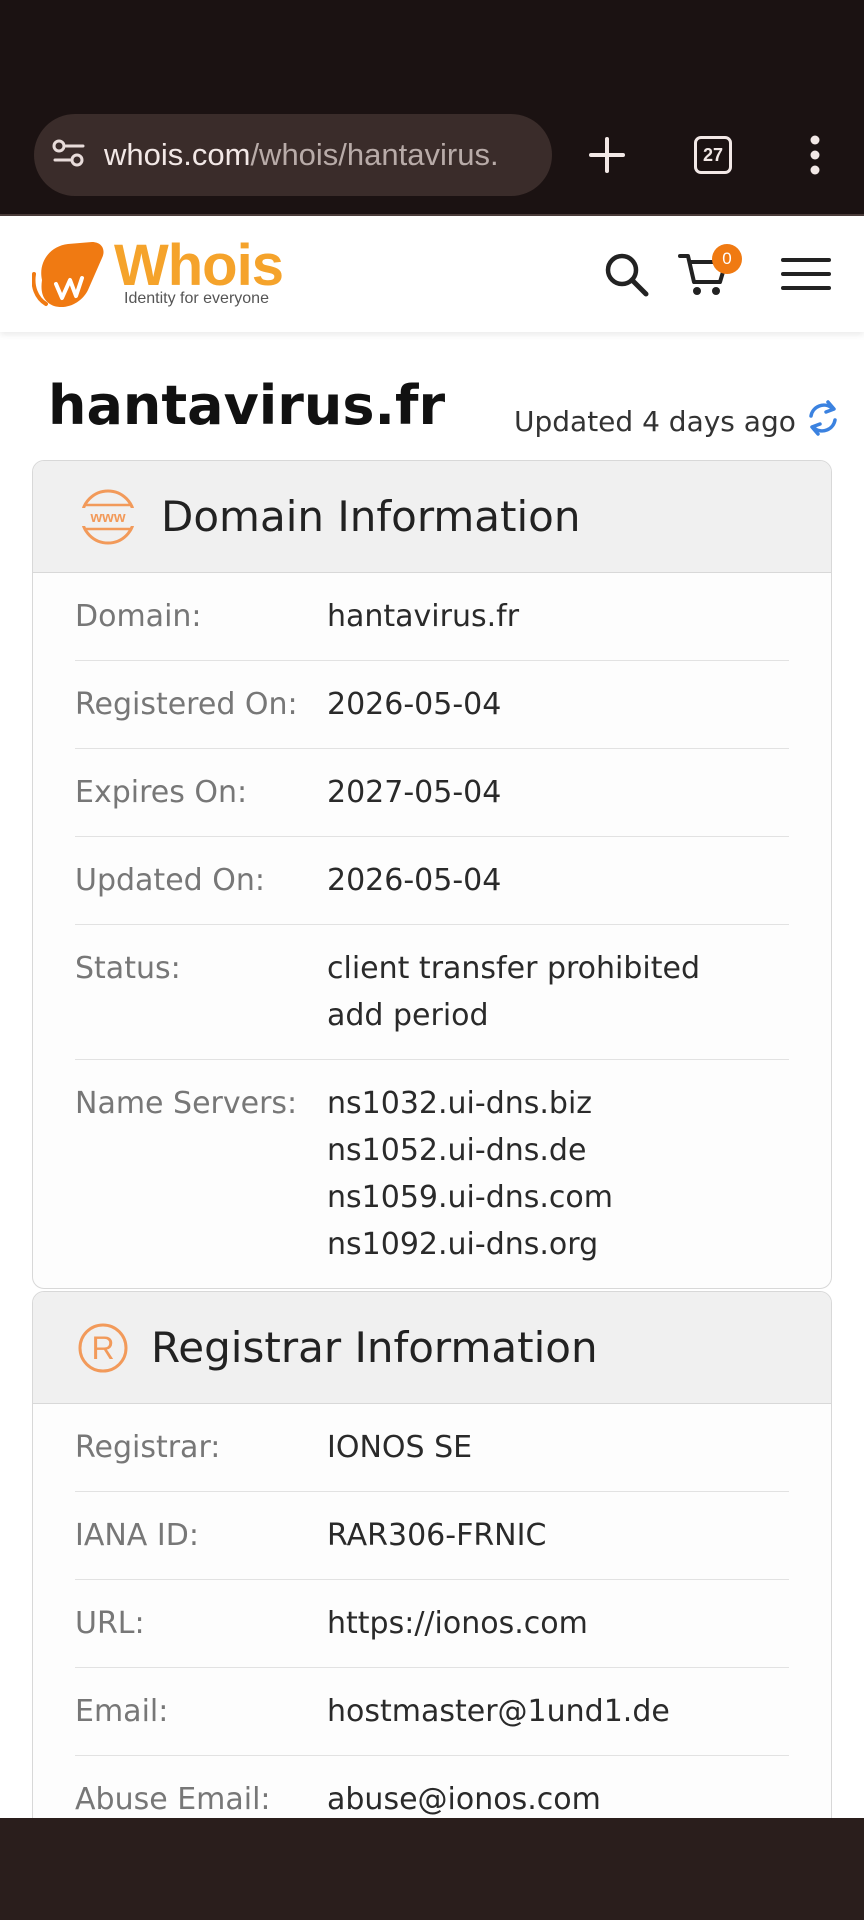 This screenshot has width=864, height=1920. Describe the element at coordinates (457, 1623) in the screenshot. I see `field-value-line: https://ionos.com` at that location.